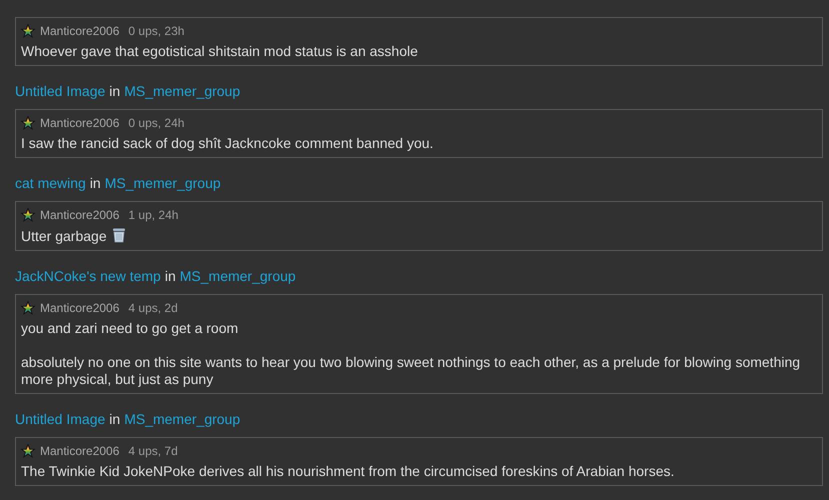  Describe the element at coordinates (153, 451) in the screenshot. I see `comment-meta: 4 ups, 7d` at that location.